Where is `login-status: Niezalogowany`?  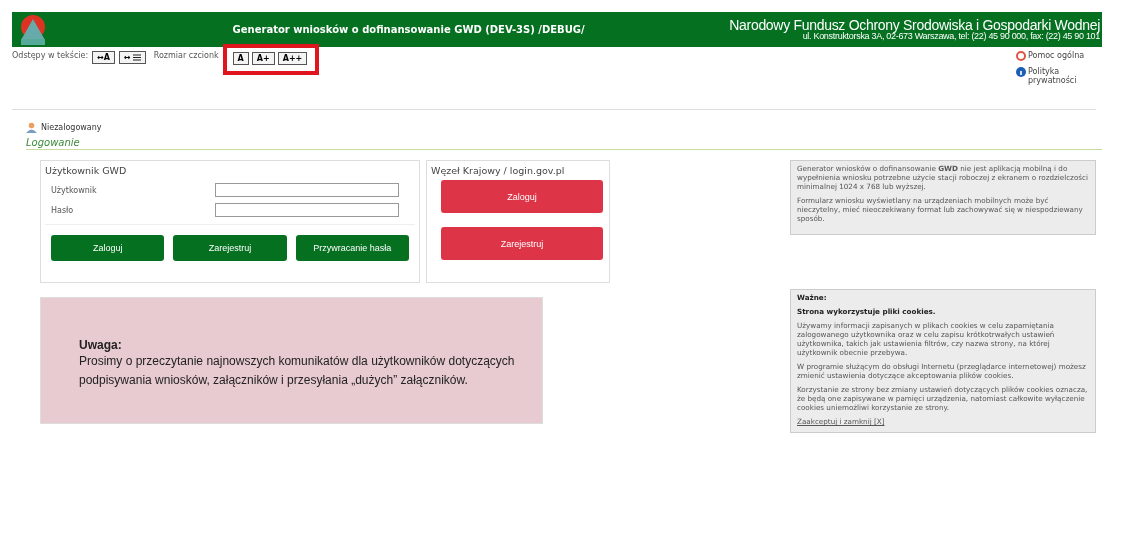
login-status: Niezalogowany is located at coordinates (71, 127).